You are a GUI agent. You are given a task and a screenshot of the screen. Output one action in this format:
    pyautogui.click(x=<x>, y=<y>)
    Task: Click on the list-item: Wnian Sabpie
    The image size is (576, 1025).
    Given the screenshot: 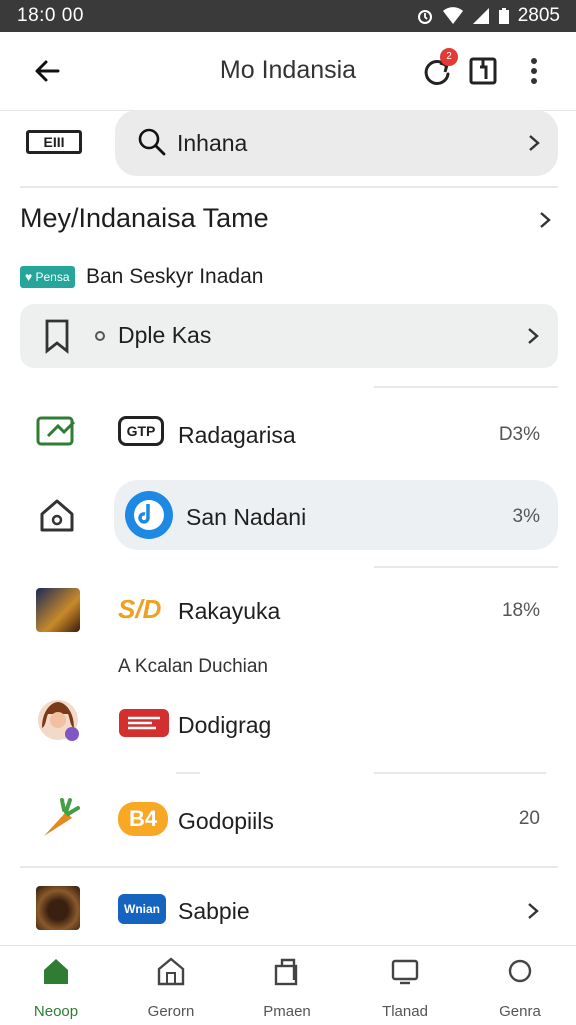 What is the action you would take?
    pyautogui.click(x=288, y=911)
    